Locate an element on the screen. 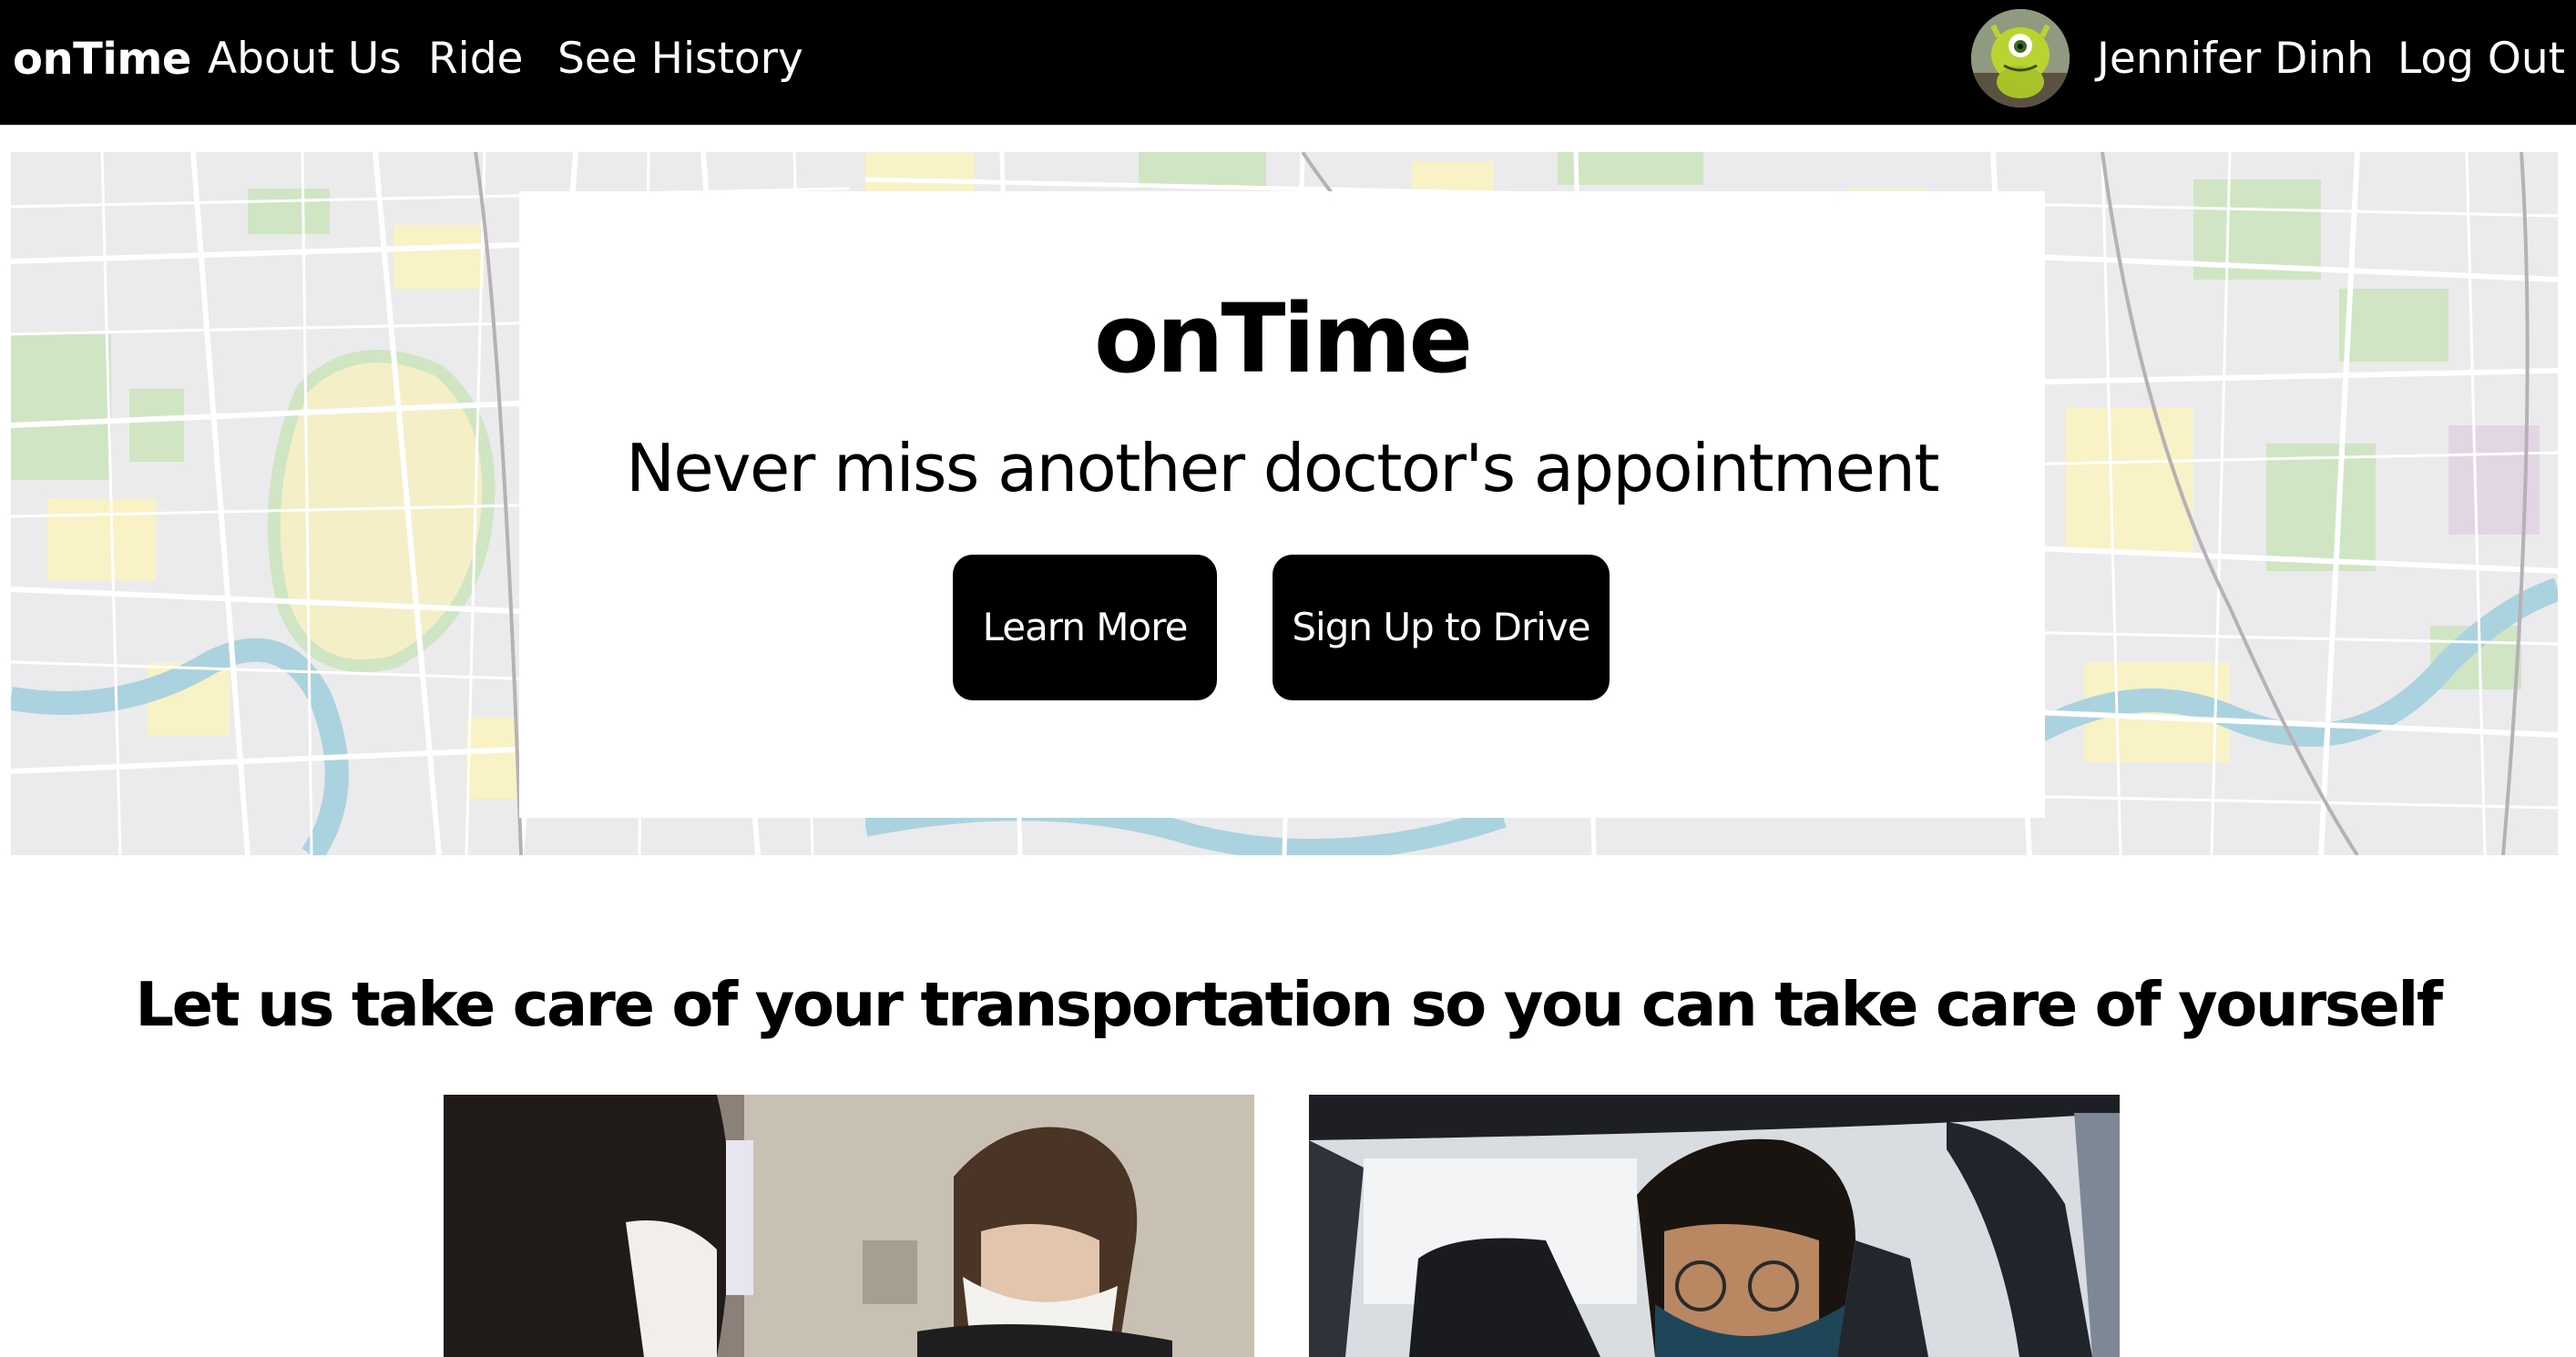  nav-log-out: Log Out is located at coordinates (2481, 59).